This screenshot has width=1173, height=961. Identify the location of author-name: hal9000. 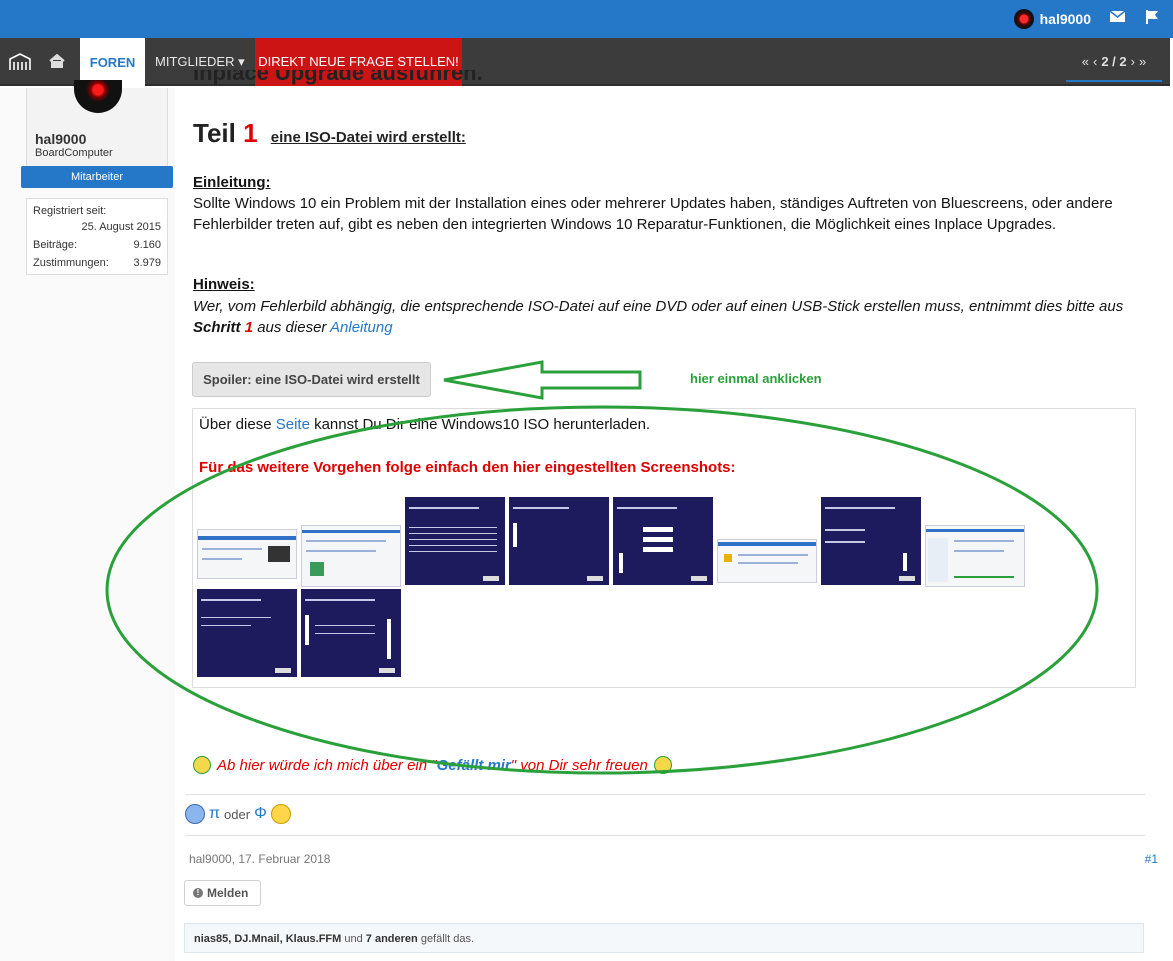
(60, 139).